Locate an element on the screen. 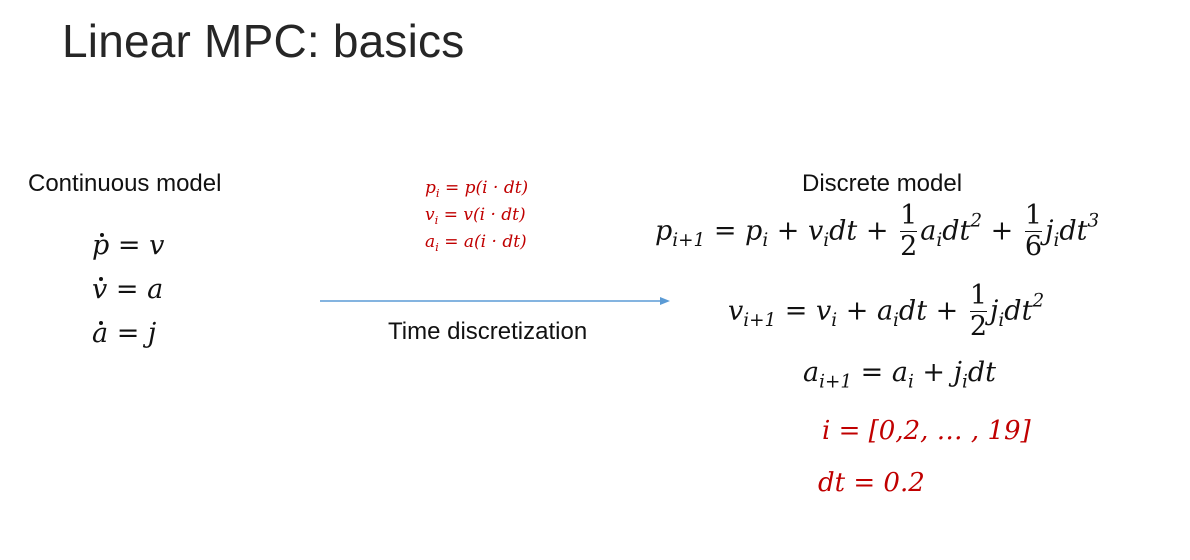 The height and width of the screenshot is (560, 1190). discrete-eq-v: vi+1 = vi + aidt + 1 2 jidt2 is located at coordinates (886, 311).